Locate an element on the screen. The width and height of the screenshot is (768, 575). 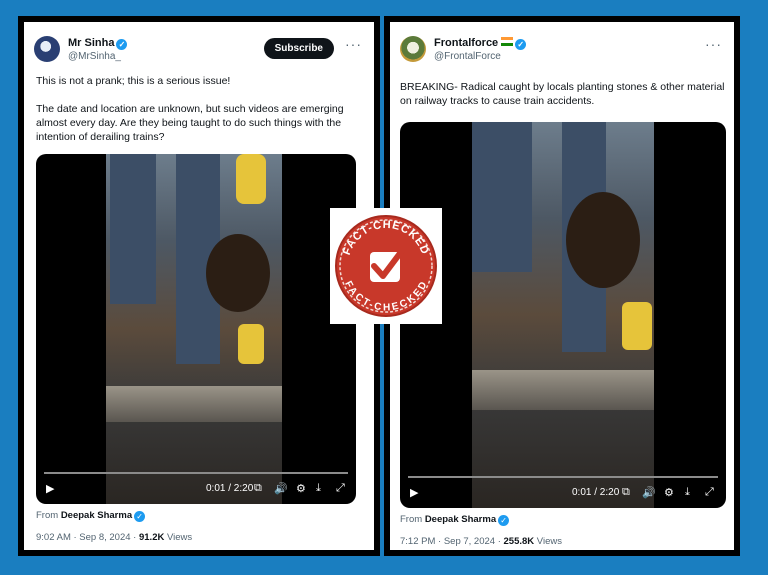
author-name-text: Mr Sinha is located at coordinates (91, 43).